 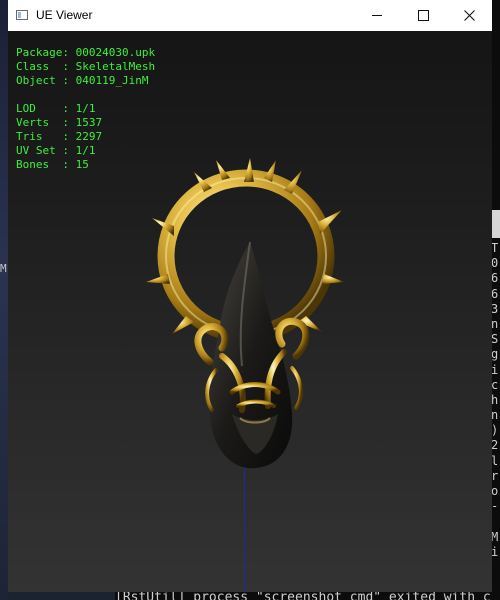 I want to click on desktop-background-left, so click(x=4, y=300).